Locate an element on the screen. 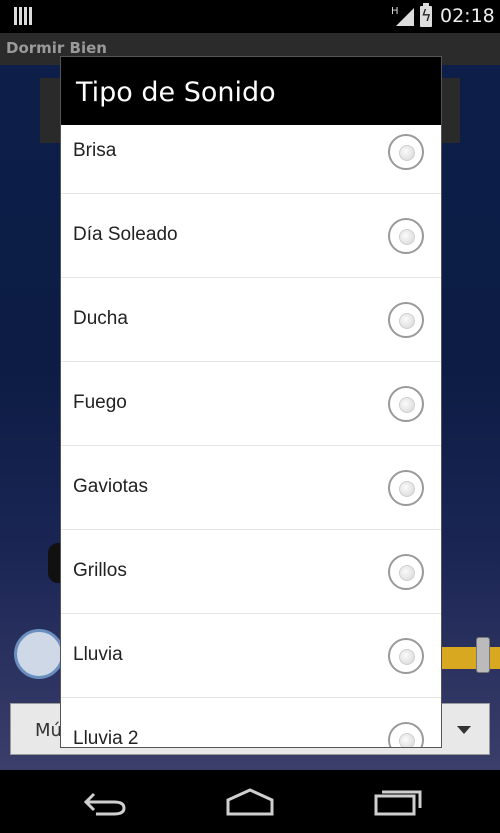  list-item-label: Fuego is located at coordinates (100, 402).